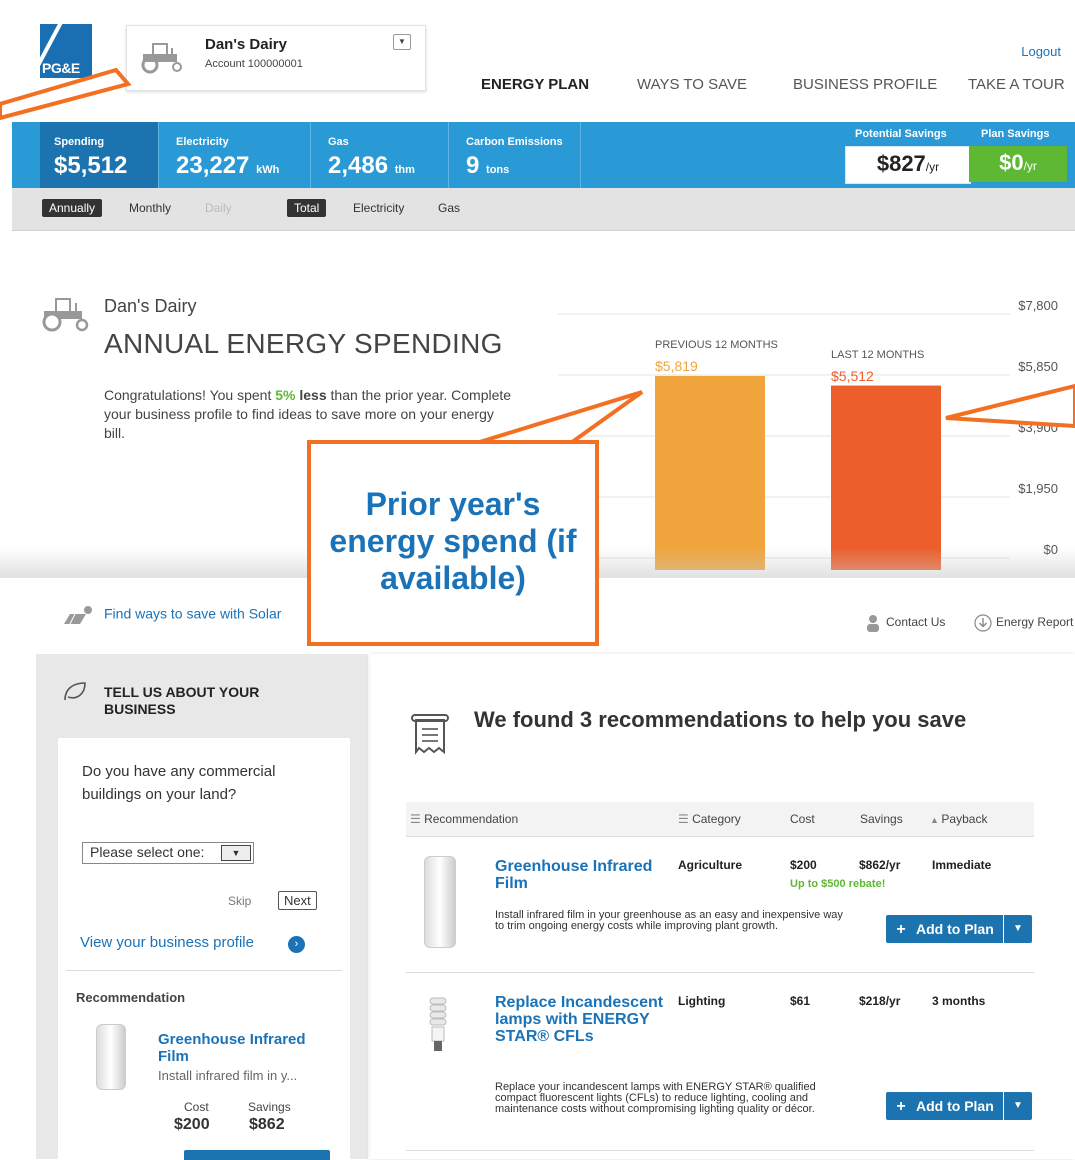  I want to click on nav-business-profile: BUSINESS PROFILE, so click(865, 84).